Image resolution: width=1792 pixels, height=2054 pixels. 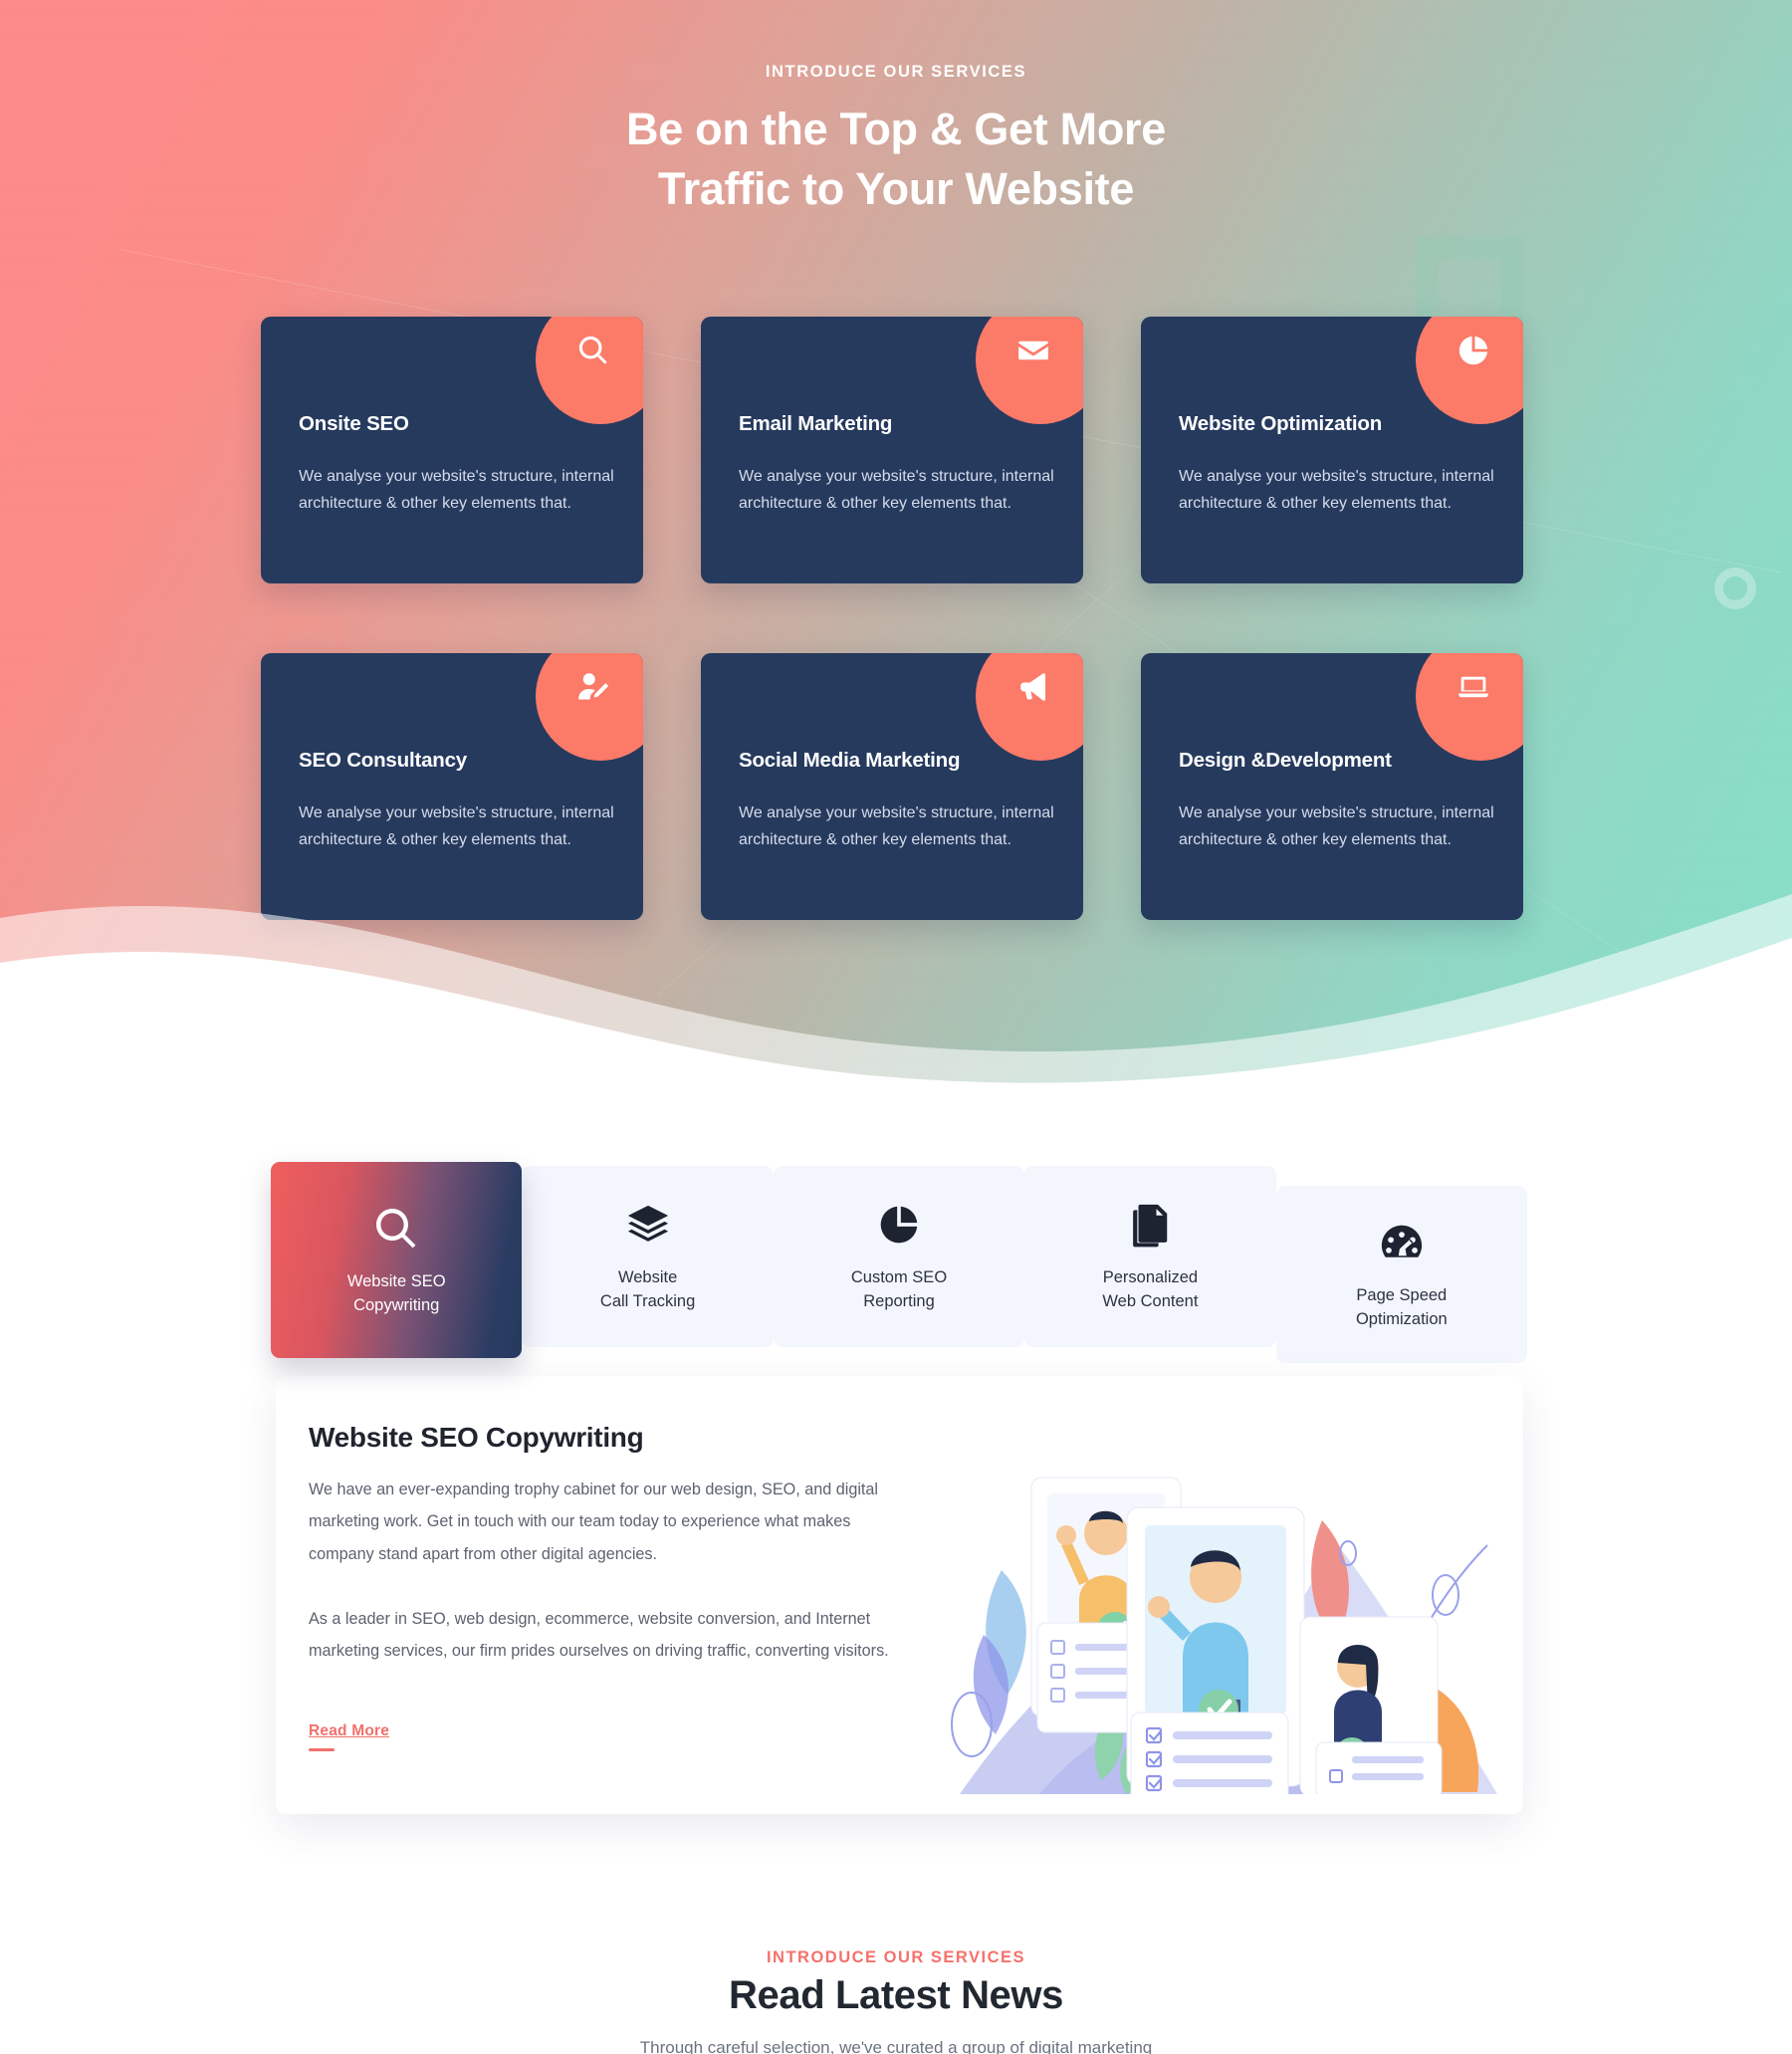 I want to click on tab-label: Custom SEO Reporting, so click(x=899, y=1289).